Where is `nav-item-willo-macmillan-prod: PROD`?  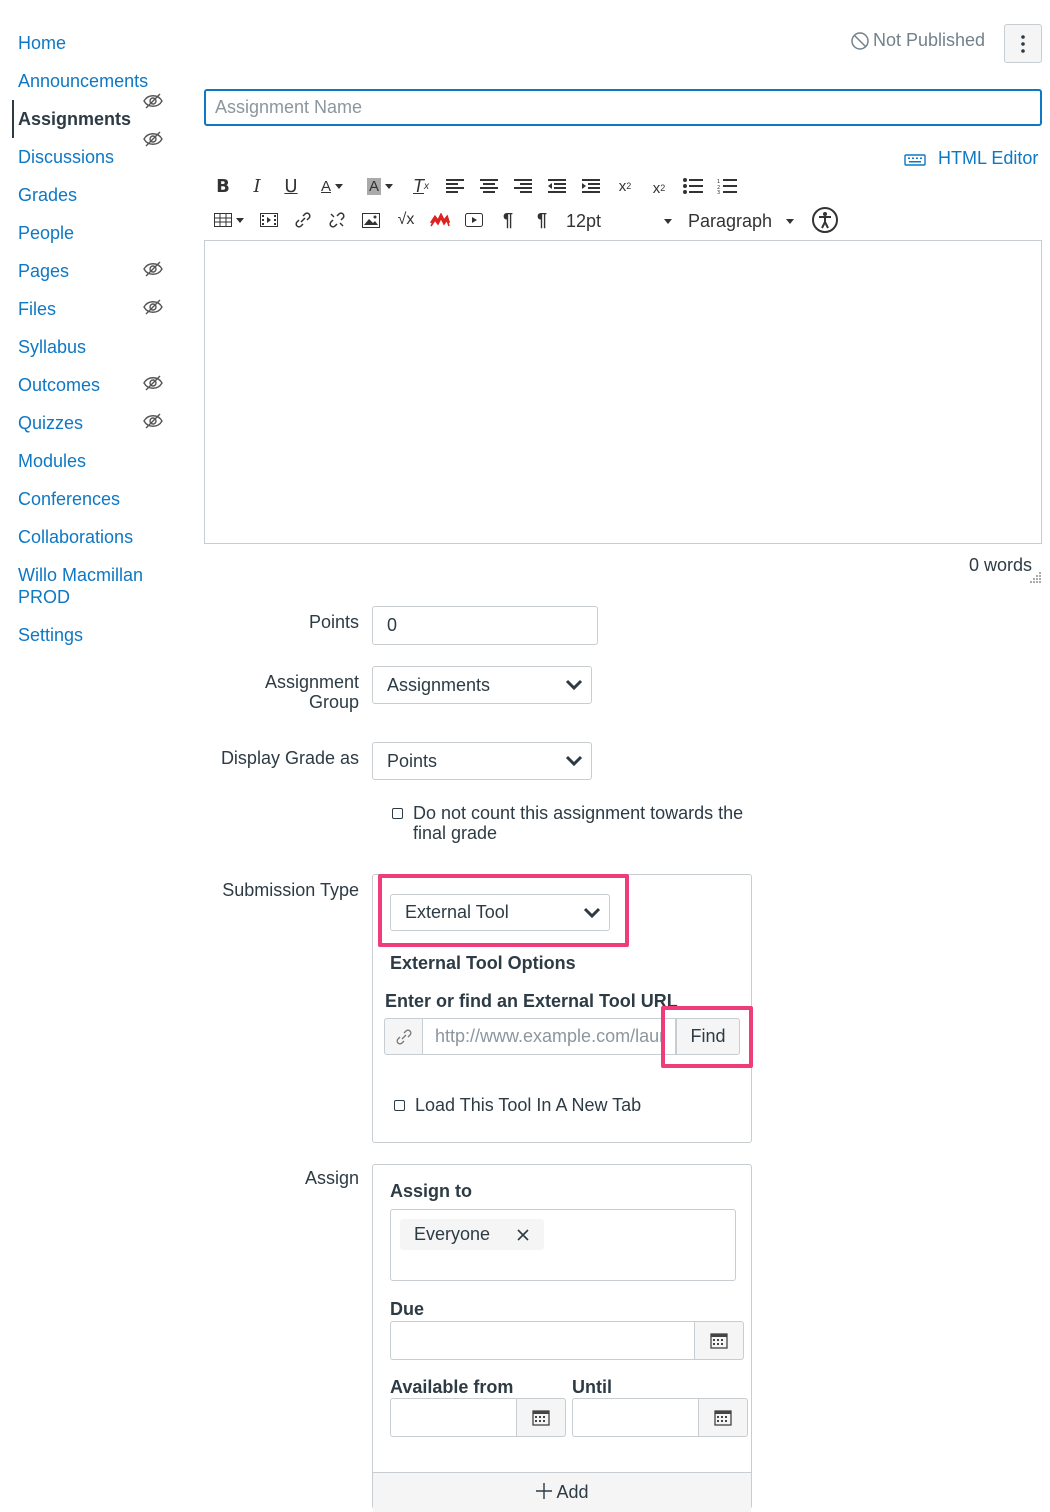
nav-item-willo-macmillan-prod: PROD is located at coordinates (44, 597).